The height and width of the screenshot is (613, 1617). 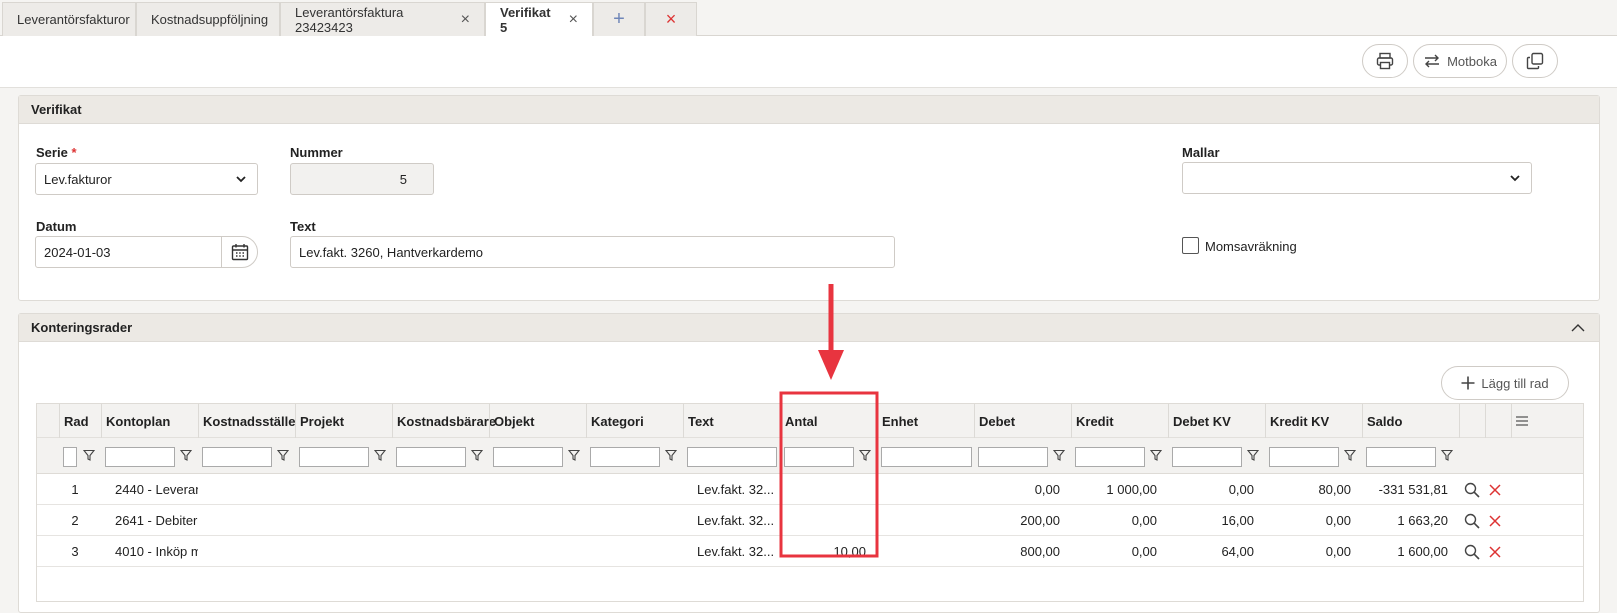 What do you see at coordinates (1190, 245) in the screenshot?
I see `momsavrakning-checkbox` at bounding box center [1190, 245].